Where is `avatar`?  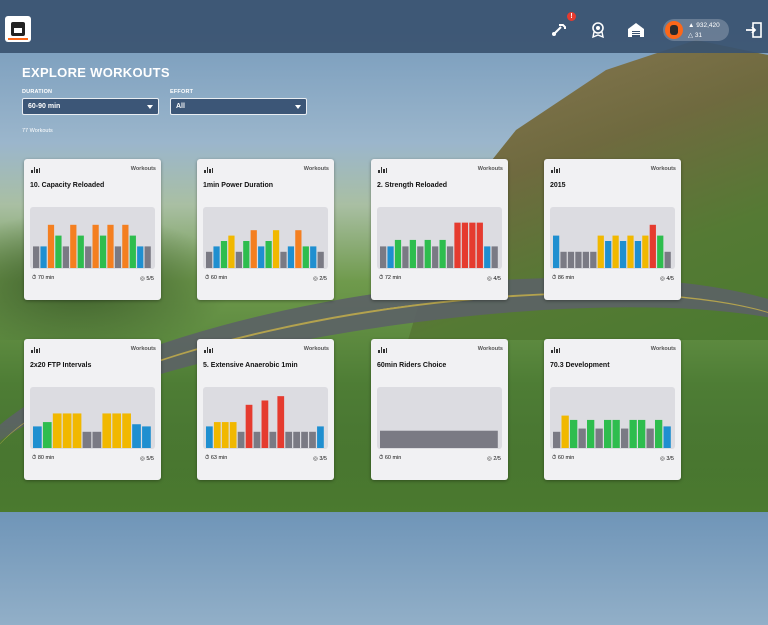
avatar is located at coordinates (674, 30).